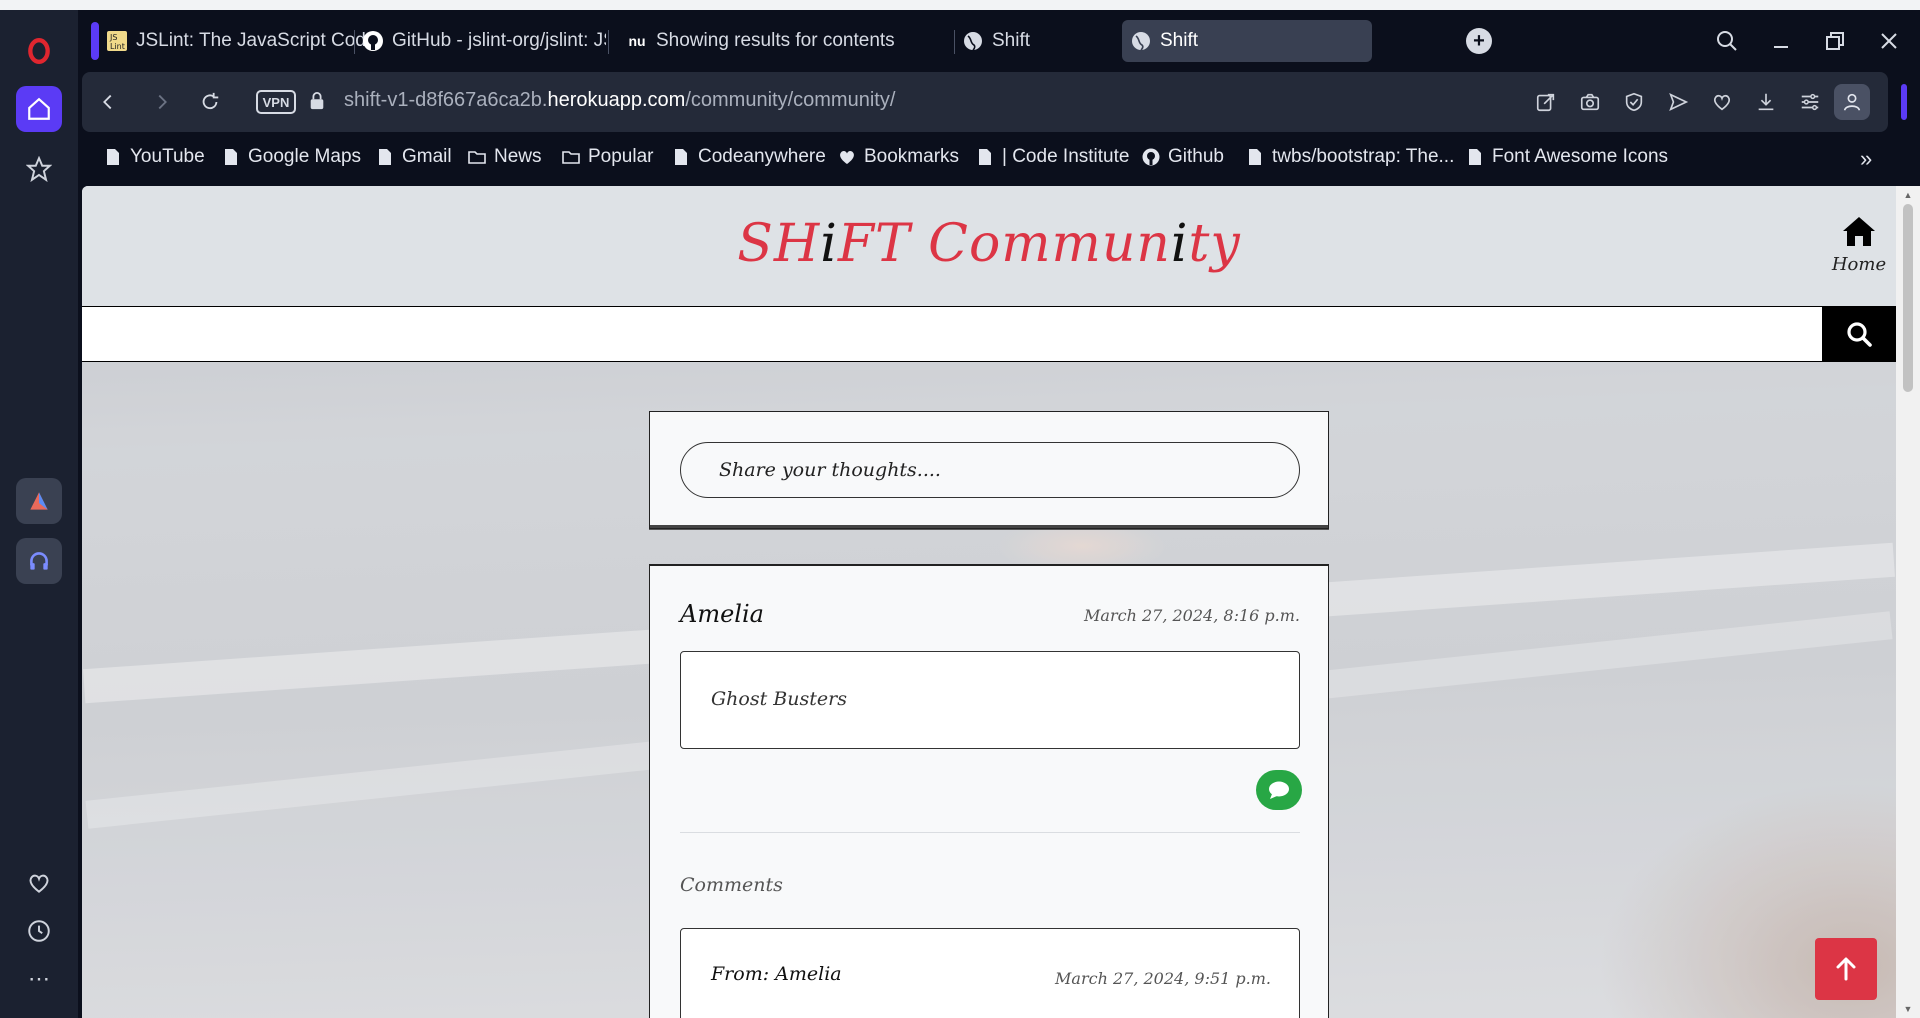  Describe the element at coordinates (1634, 102) in the screenshot. I see `adblock-shield-icon` at that location.